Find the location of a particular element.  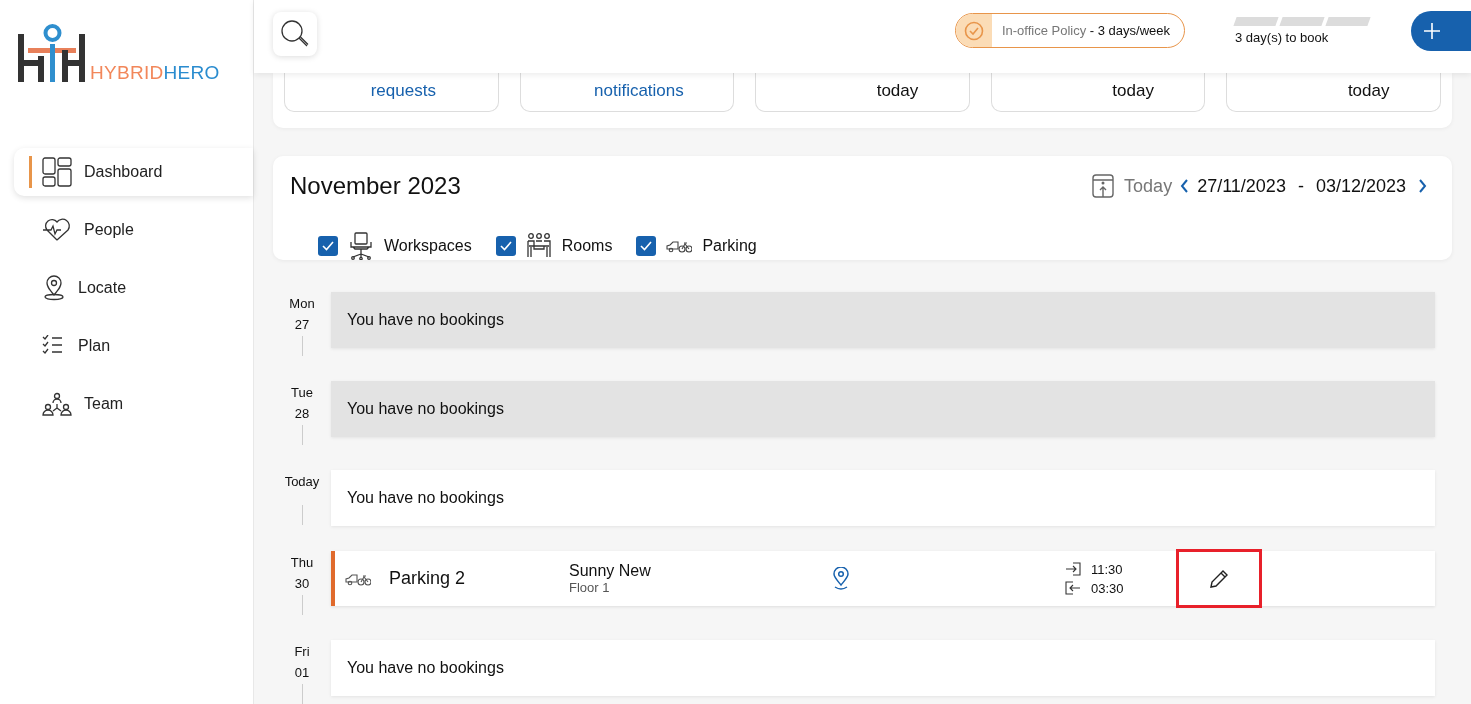

date-label: 28 is located at coordinates (302, 413).